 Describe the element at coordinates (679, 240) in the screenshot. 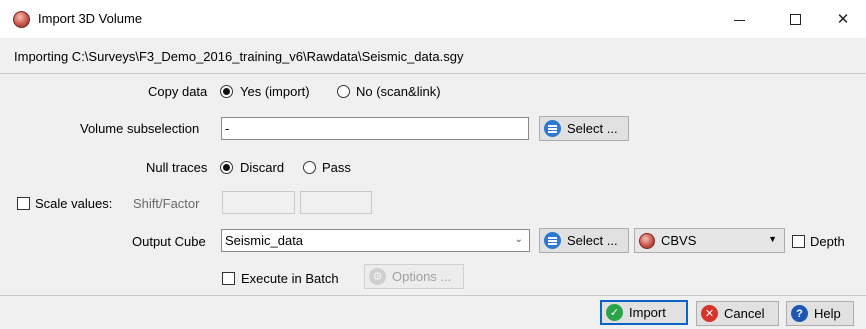

I see `format-value: CBVS` at that location.